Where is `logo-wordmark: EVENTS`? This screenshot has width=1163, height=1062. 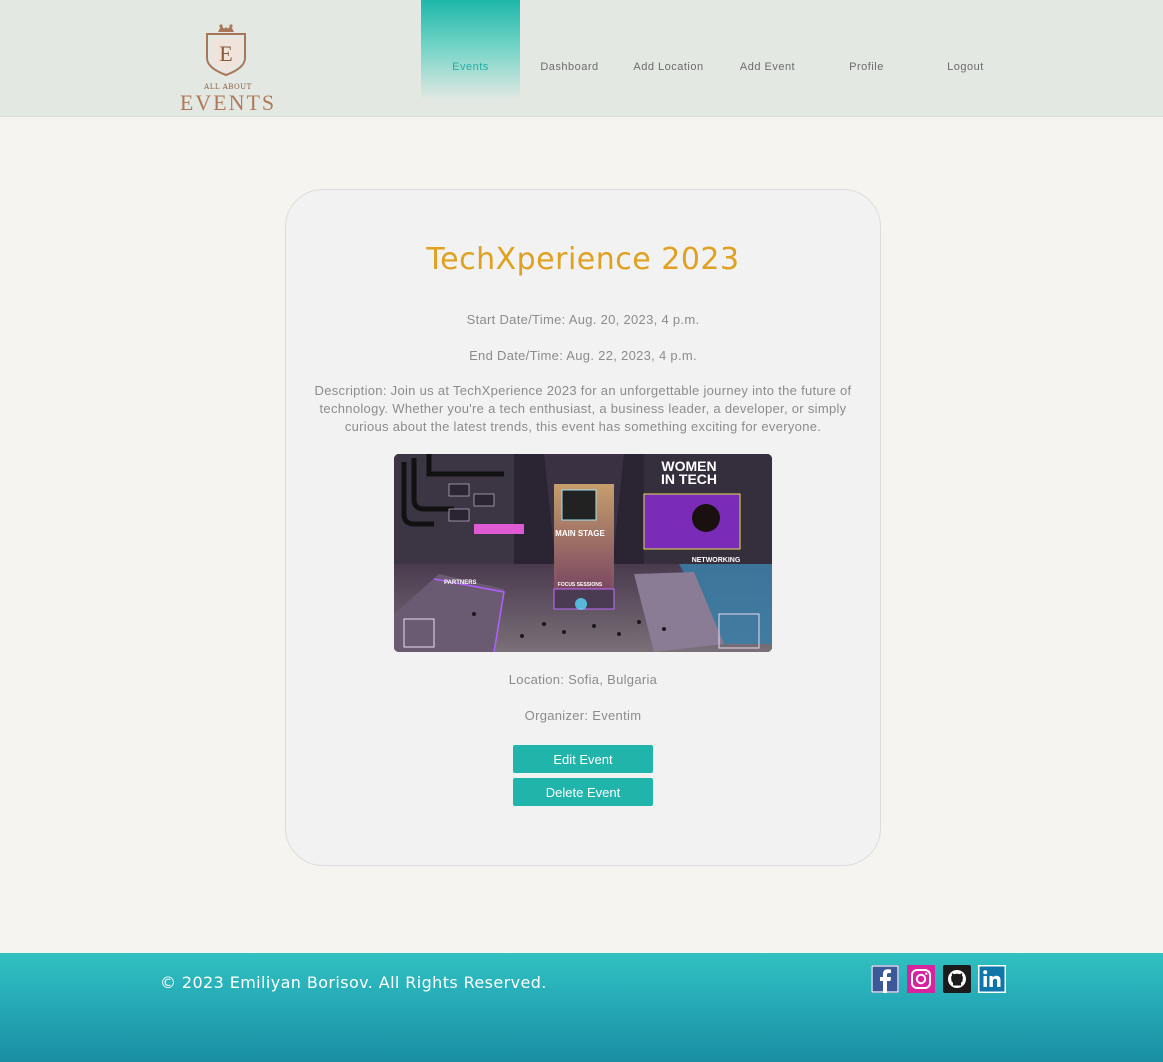
logo-wordmark: EVENTS is located at coordinates (228, 102).